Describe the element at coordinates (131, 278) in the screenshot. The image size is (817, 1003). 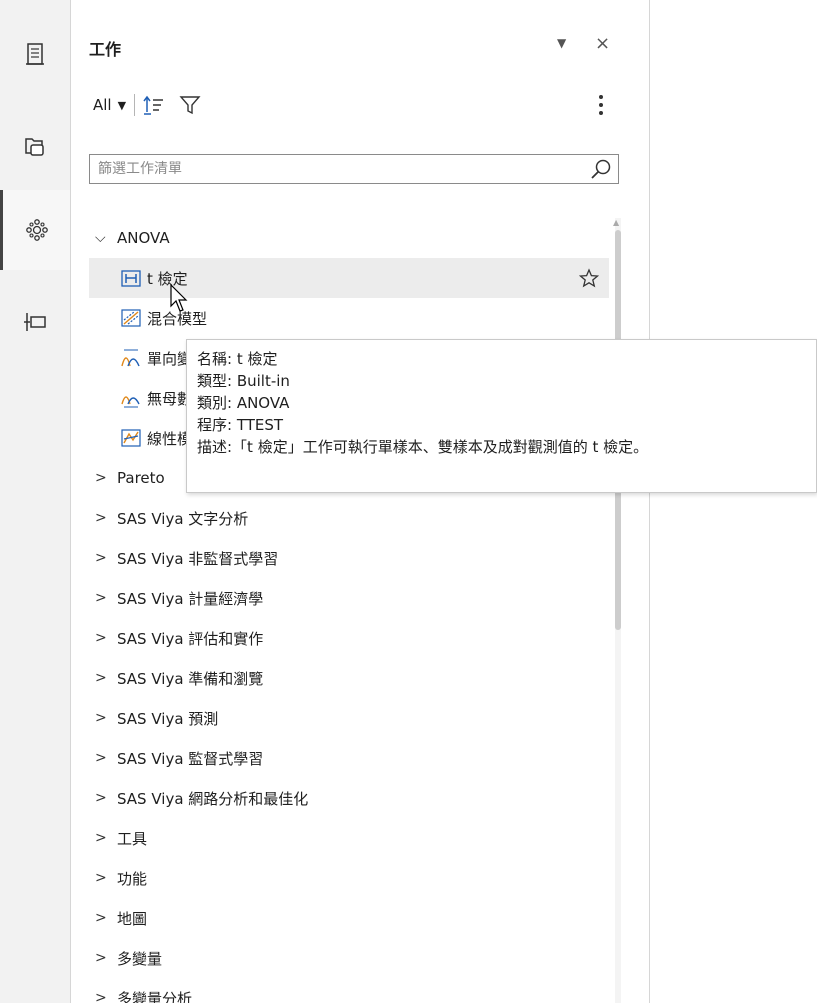
I see `t-test-task-icon` at that location.